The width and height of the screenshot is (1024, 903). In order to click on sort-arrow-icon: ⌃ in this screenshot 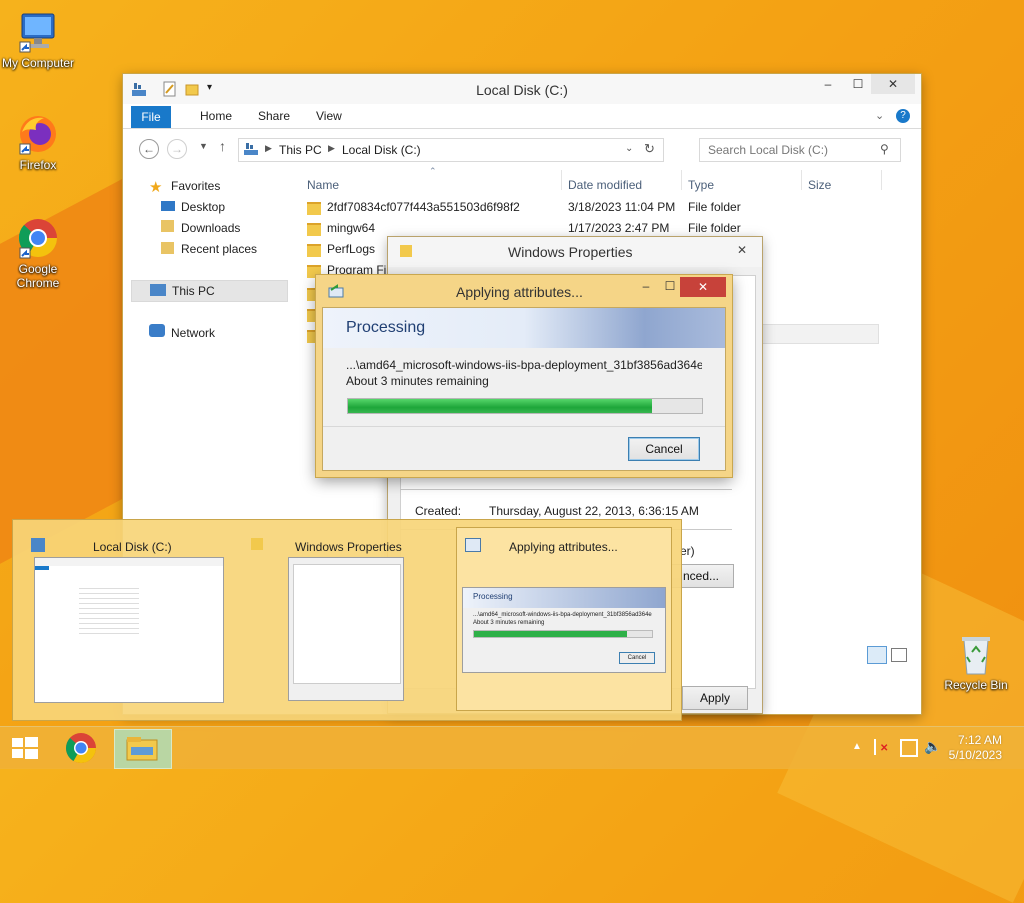, I will do `click(433, 171)`.